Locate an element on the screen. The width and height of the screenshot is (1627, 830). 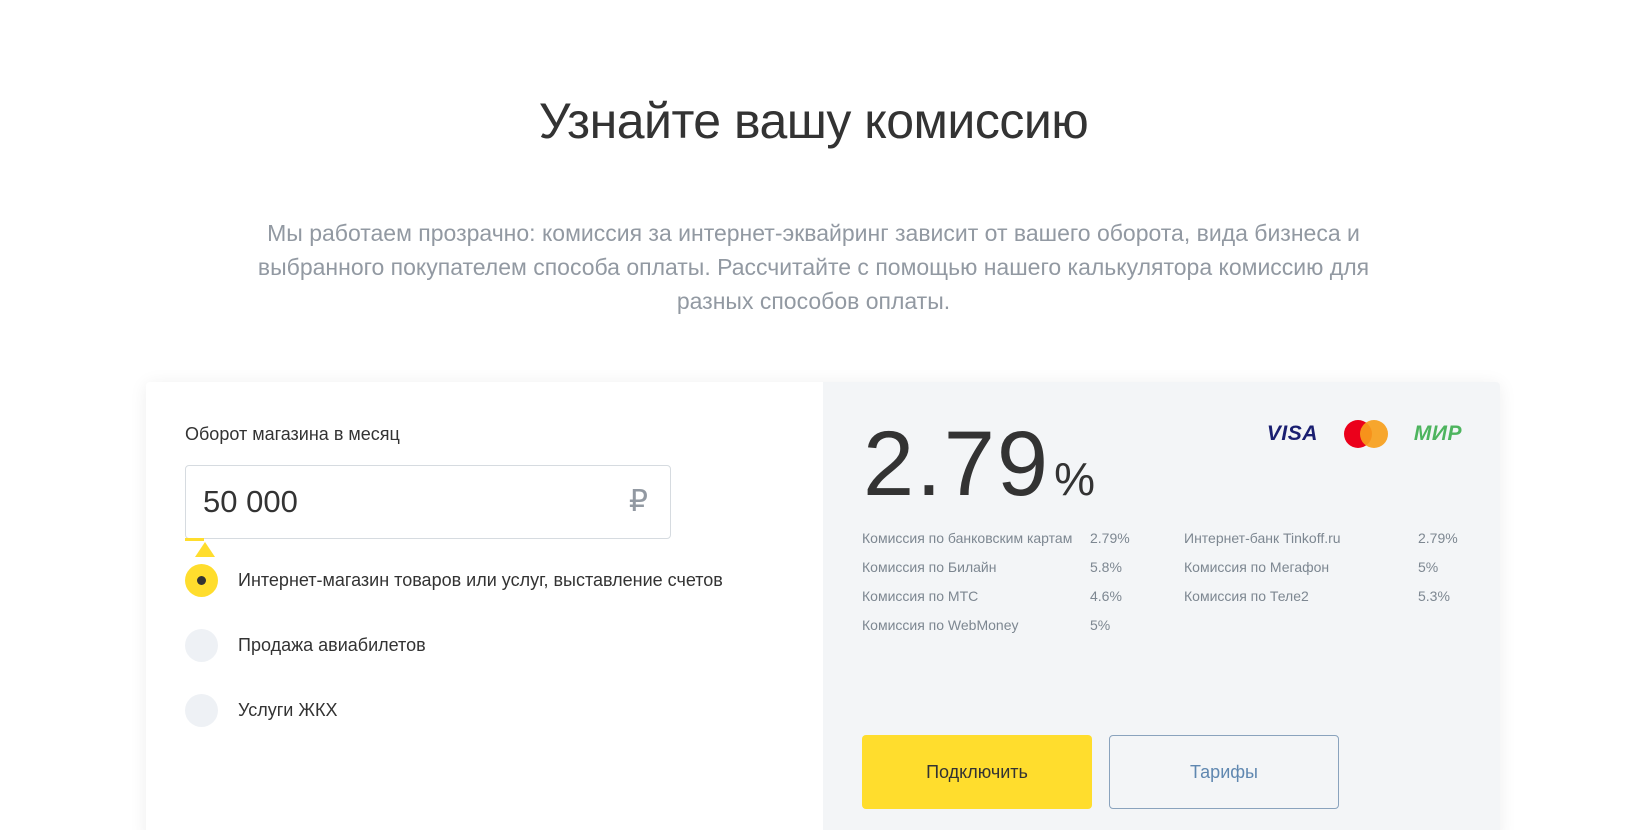
mastercard-logo-icon is located at coordinates (1365, 434).